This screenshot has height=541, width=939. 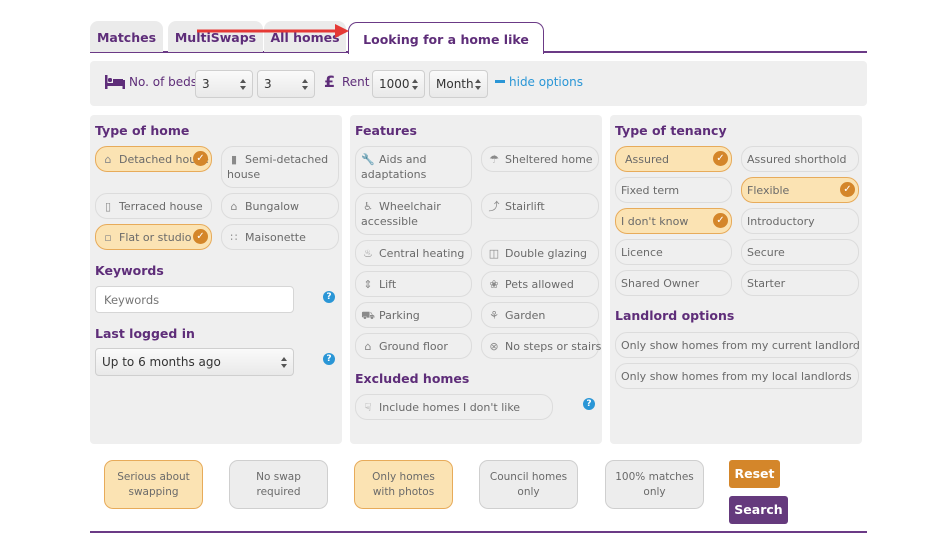 I want to click on feature-central-heating: ♨ Central heating, so click(x=413, y=253).